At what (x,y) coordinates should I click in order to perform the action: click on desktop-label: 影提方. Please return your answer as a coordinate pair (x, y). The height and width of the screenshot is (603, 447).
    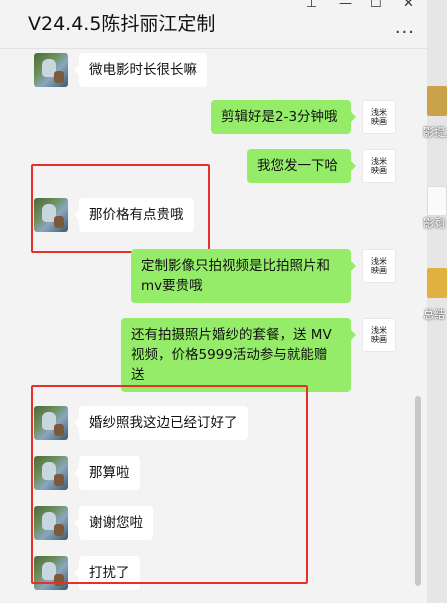
    Looking at the image, I should click on (435, 132).